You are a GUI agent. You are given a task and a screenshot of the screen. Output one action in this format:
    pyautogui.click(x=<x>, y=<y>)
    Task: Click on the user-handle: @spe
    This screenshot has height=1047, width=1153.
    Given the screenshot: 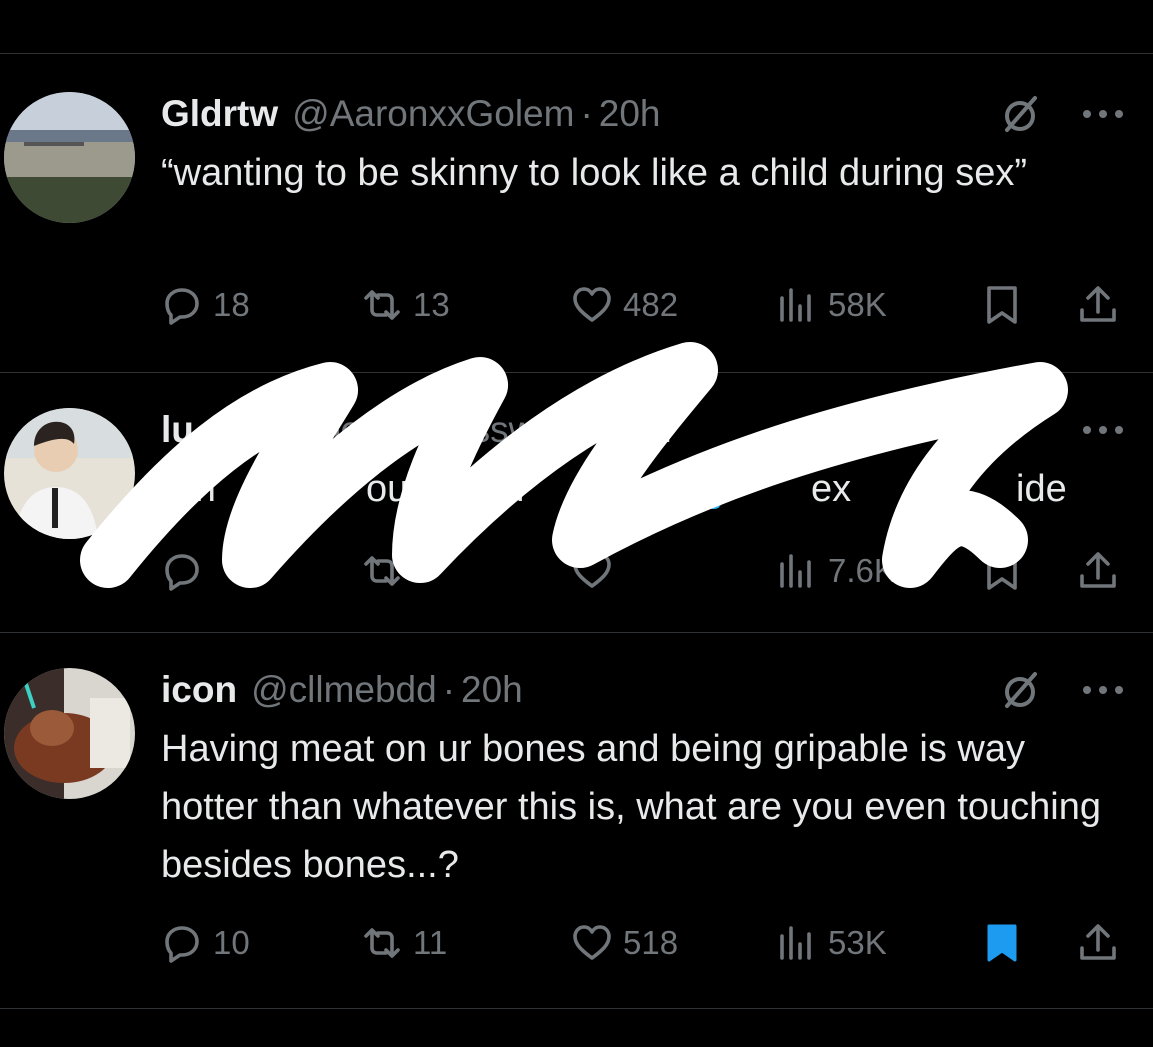 What is the action you would take?
    pyautogui.click(x=312, y=430)
    